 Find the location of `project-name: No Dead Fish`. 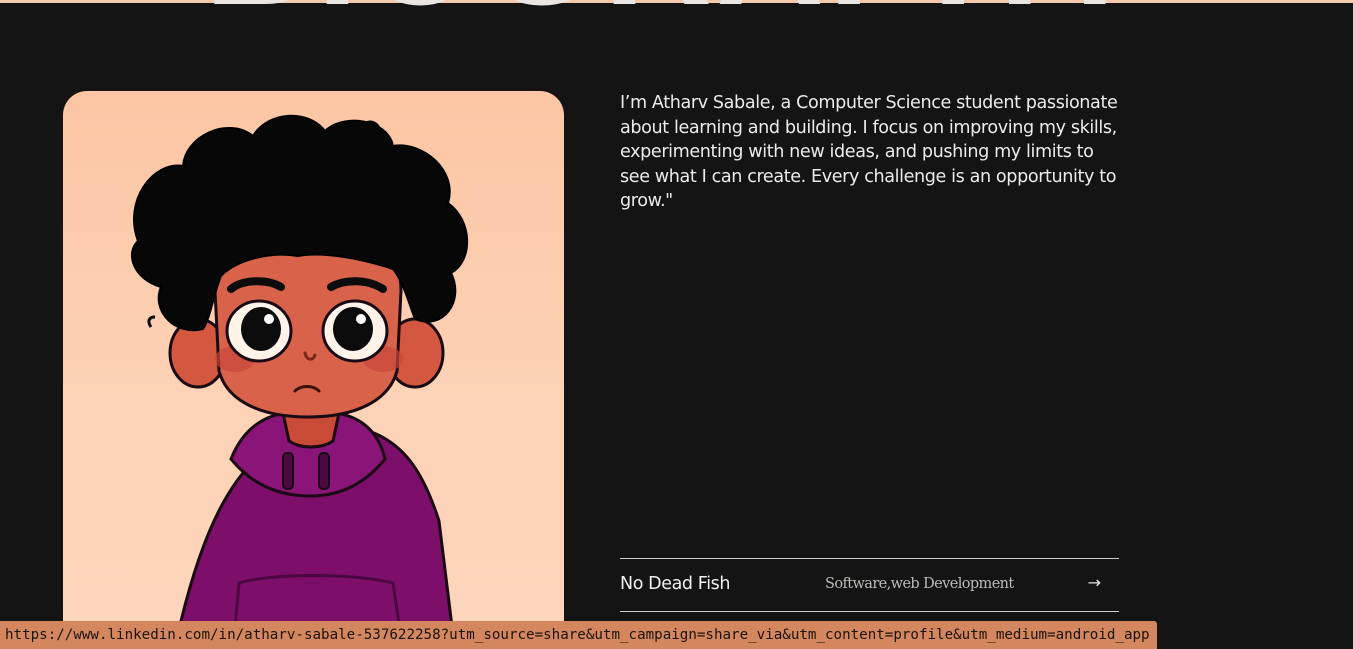

project-name: No Dead Fish is located at coordinates (675, 584).